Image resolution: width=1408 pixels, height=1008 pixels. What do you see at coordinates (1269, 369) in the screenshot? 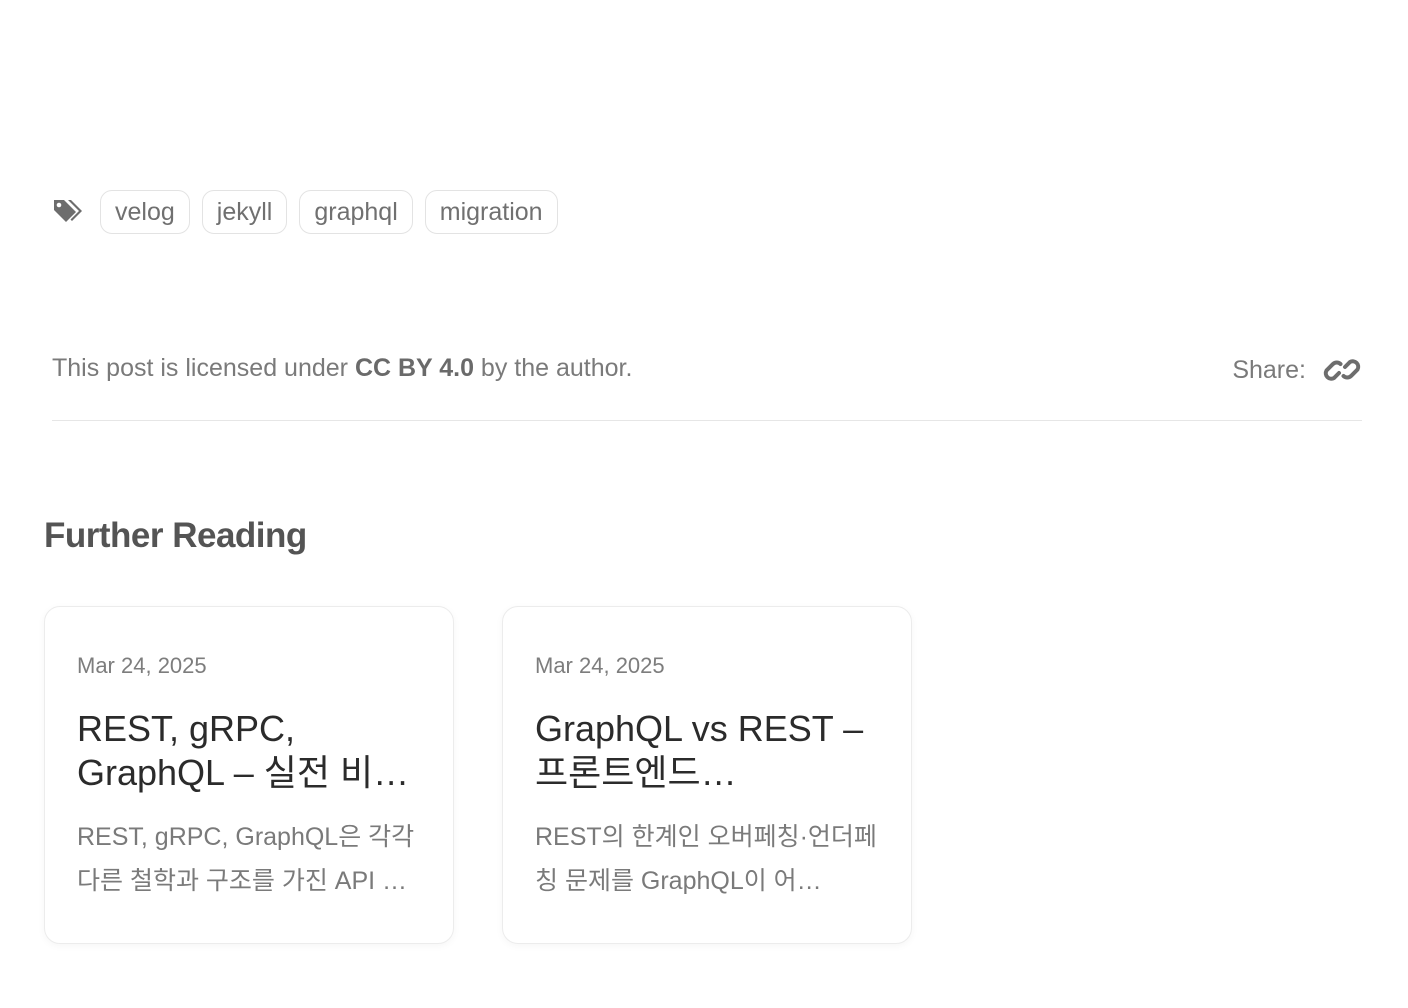
I see `share-label: Share:` at bounding box center [1269, 369].